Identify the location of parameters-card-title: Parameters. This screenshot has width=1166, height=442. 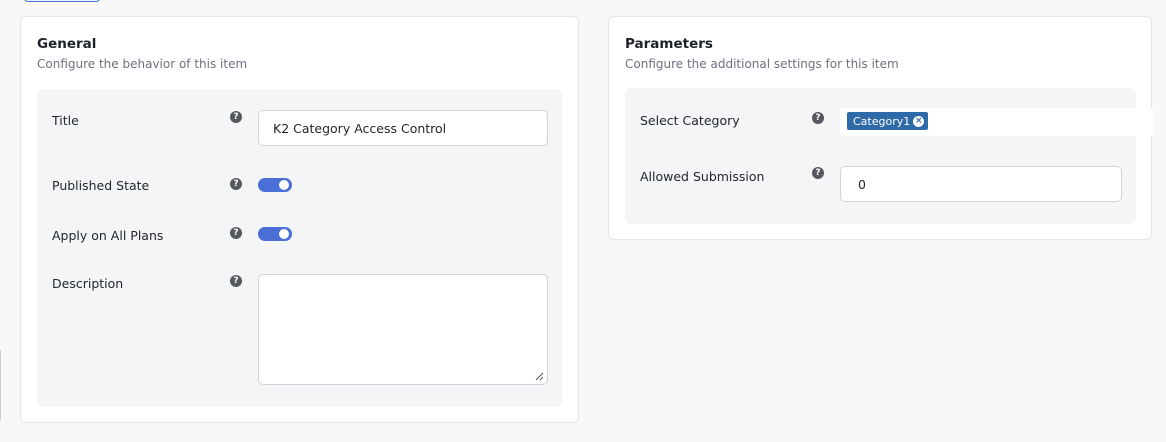
(669, 44).